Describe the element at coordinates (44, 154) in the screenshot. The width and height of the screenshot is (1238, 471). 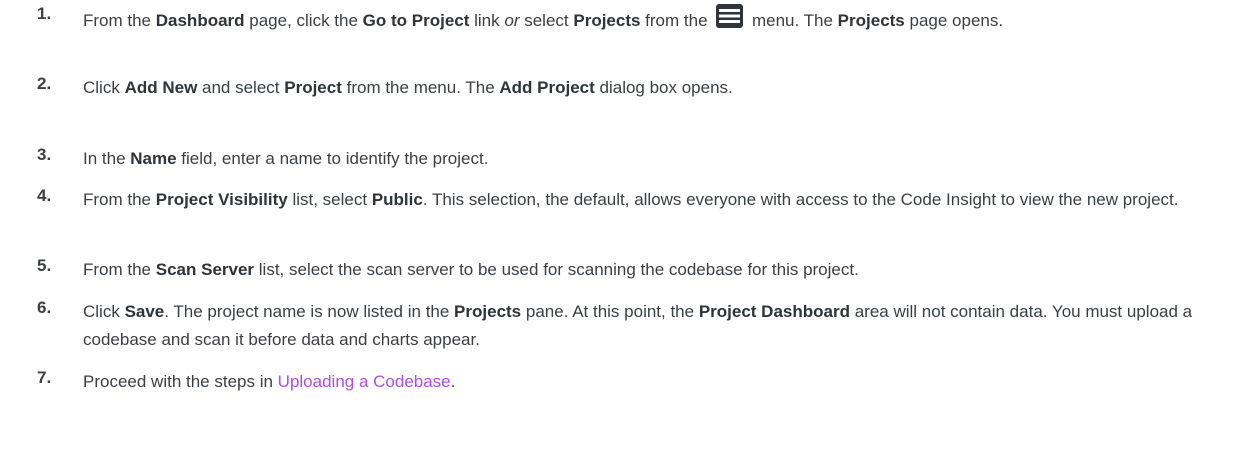
I see `step-number: 3.` at that location.